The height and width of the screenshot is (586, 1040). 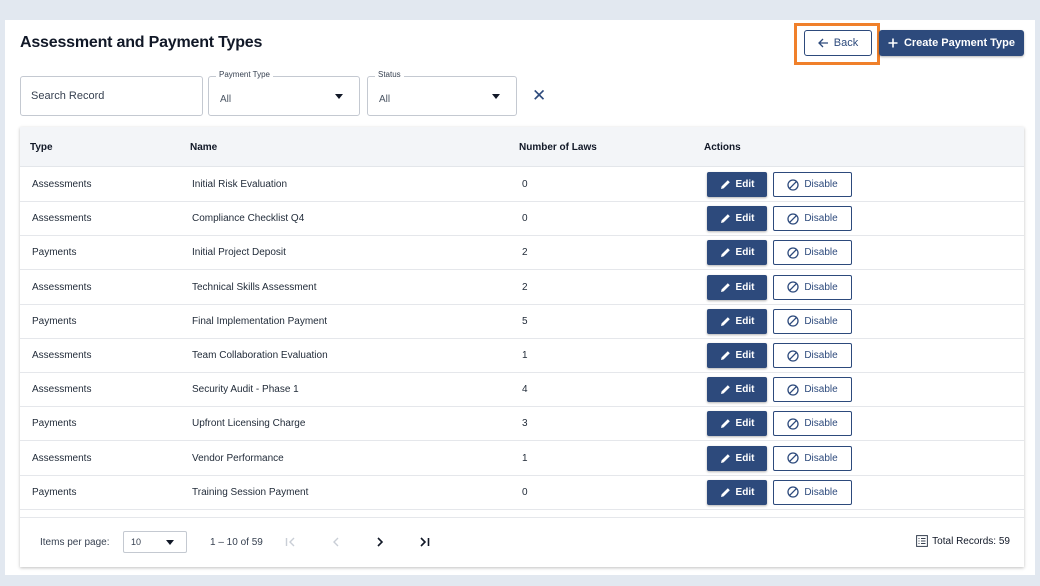 What do you see at coordinates (250, 492) in the screenshot?
I see `row-name: Training Session Payment` at bounding box center [250, 492].